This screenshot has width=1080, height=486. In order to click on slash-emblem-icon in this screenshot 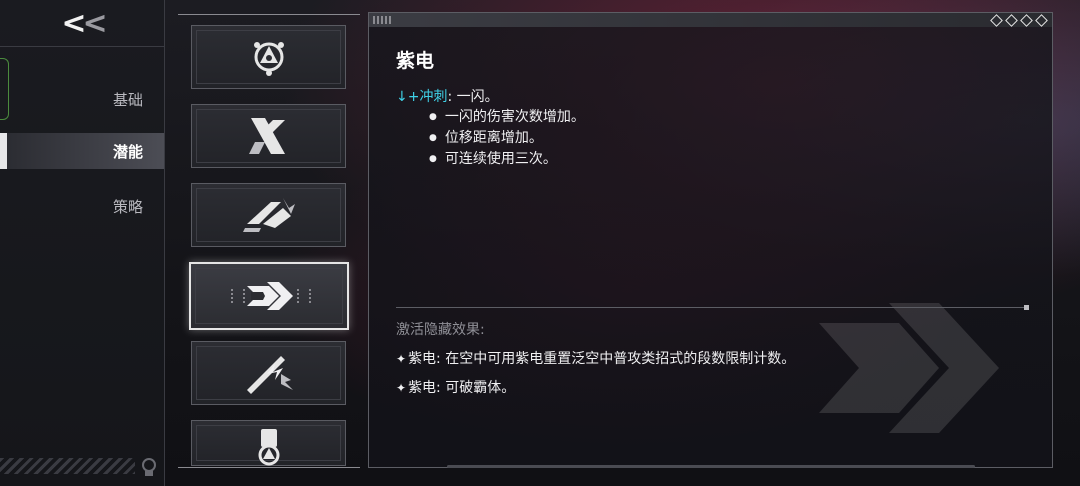, I will do `click(266, 136)`.